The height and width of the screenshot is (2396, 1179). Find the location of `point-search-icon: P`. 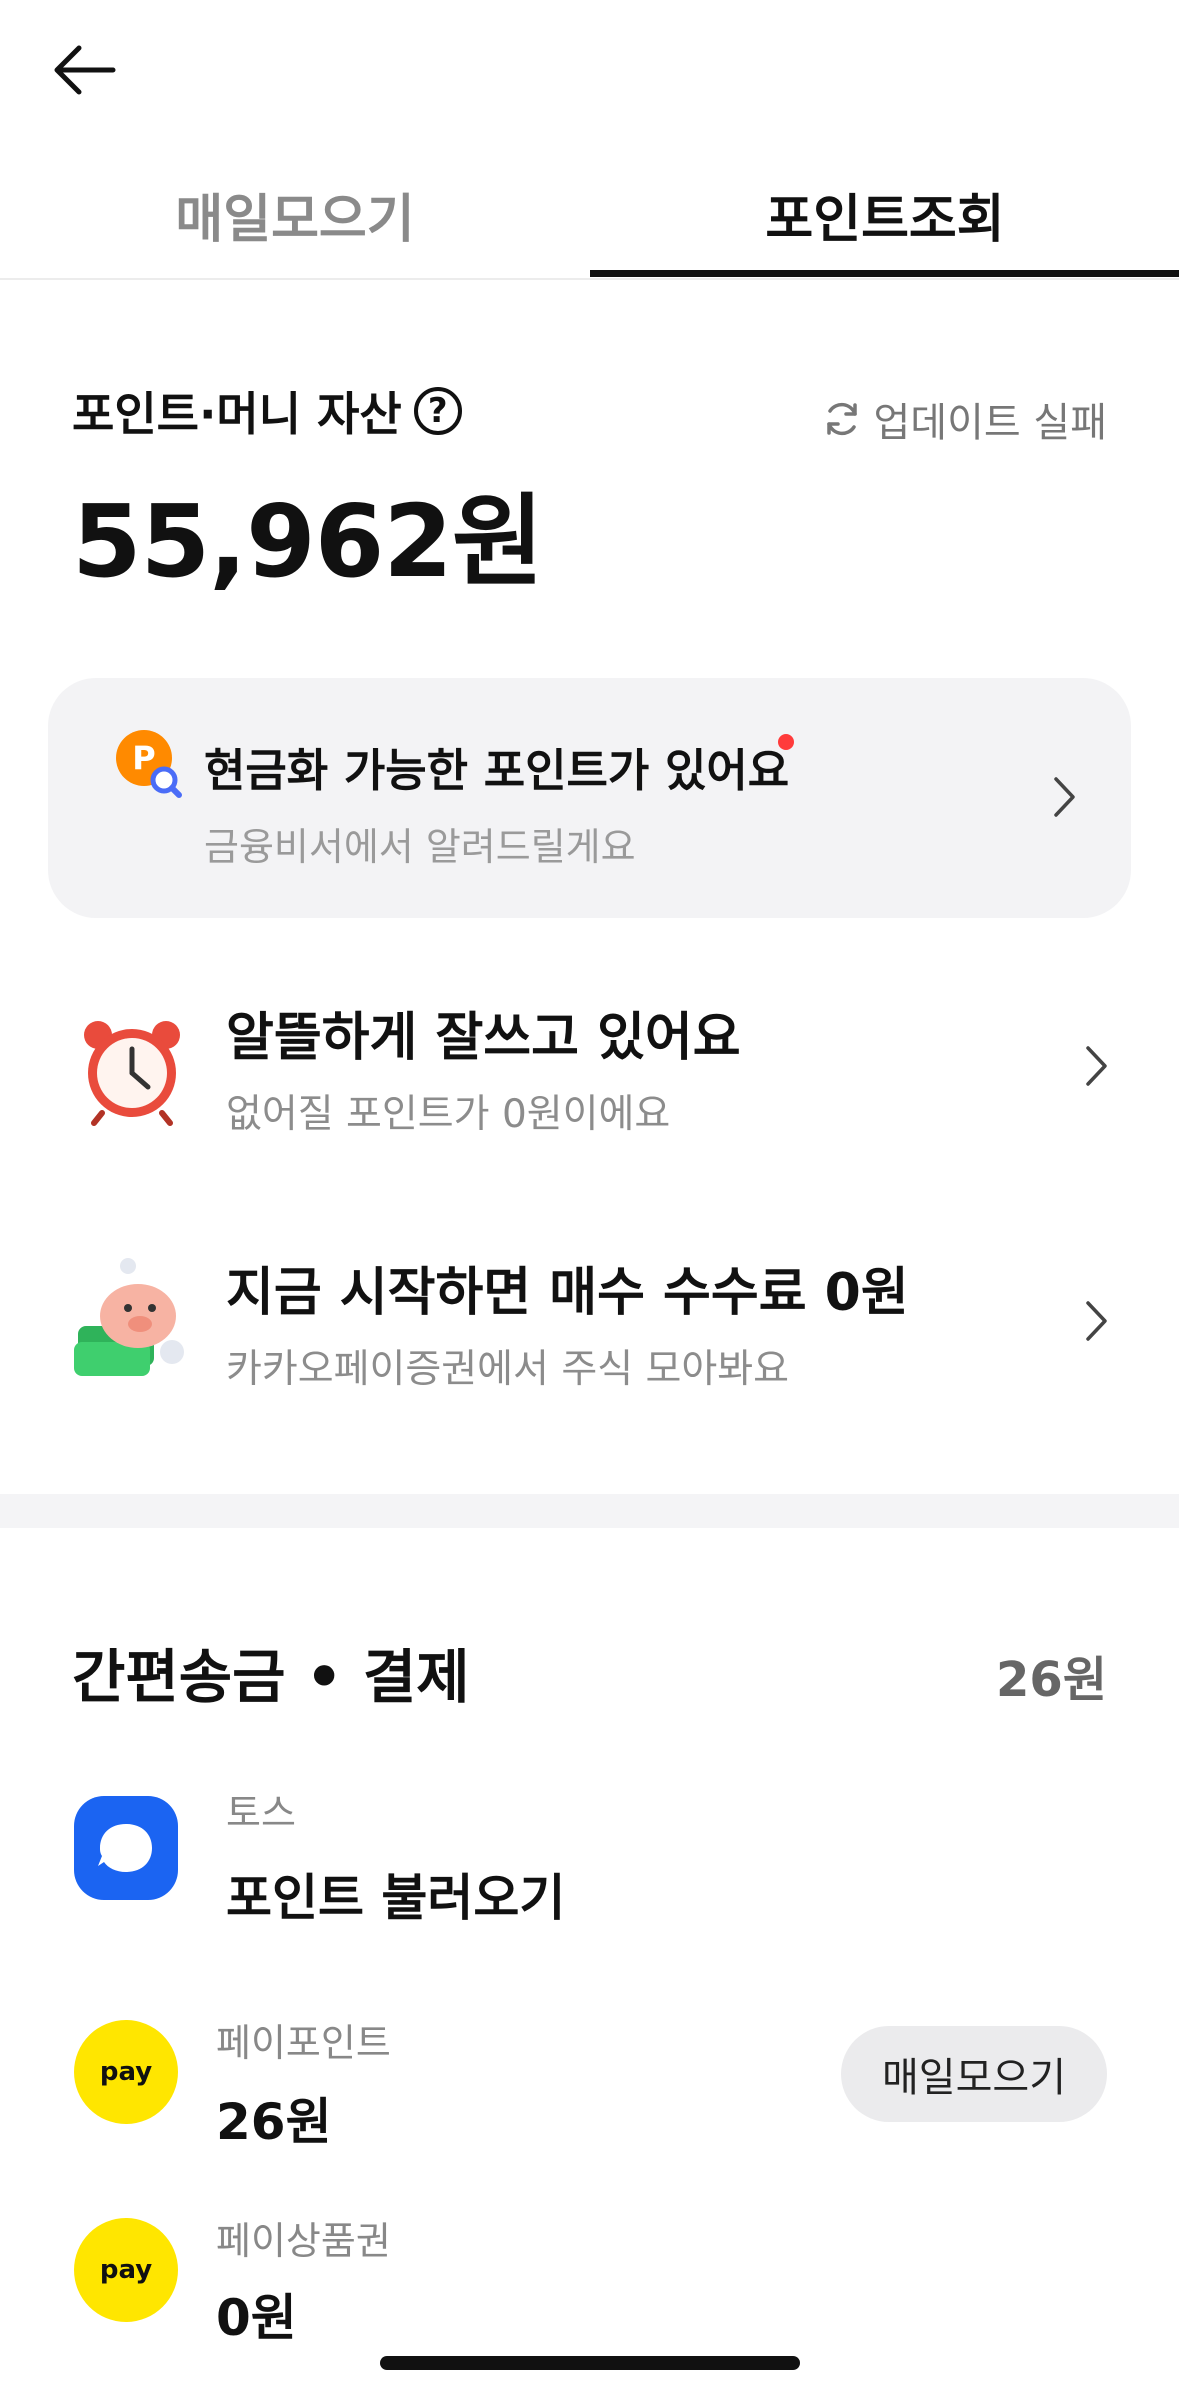

point-search-icon: P is located at coordinates (148, 764).